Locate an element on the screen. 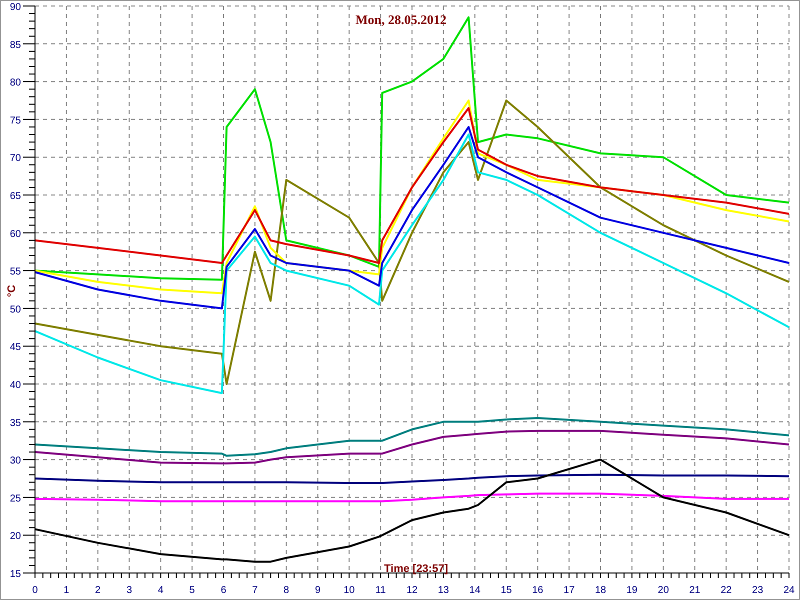 The image size is (800, 600). tick-label: 6 is located at coordinates (223, 590).